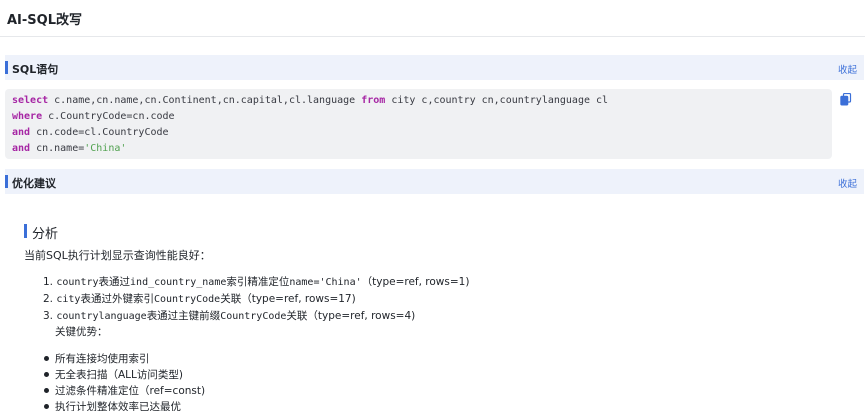 Image resolution: width=865 pixels, height=411 pixels. Describe the element at coordinates (114, 282) in the screenshot. I see `list-text: 表通过` at that location.